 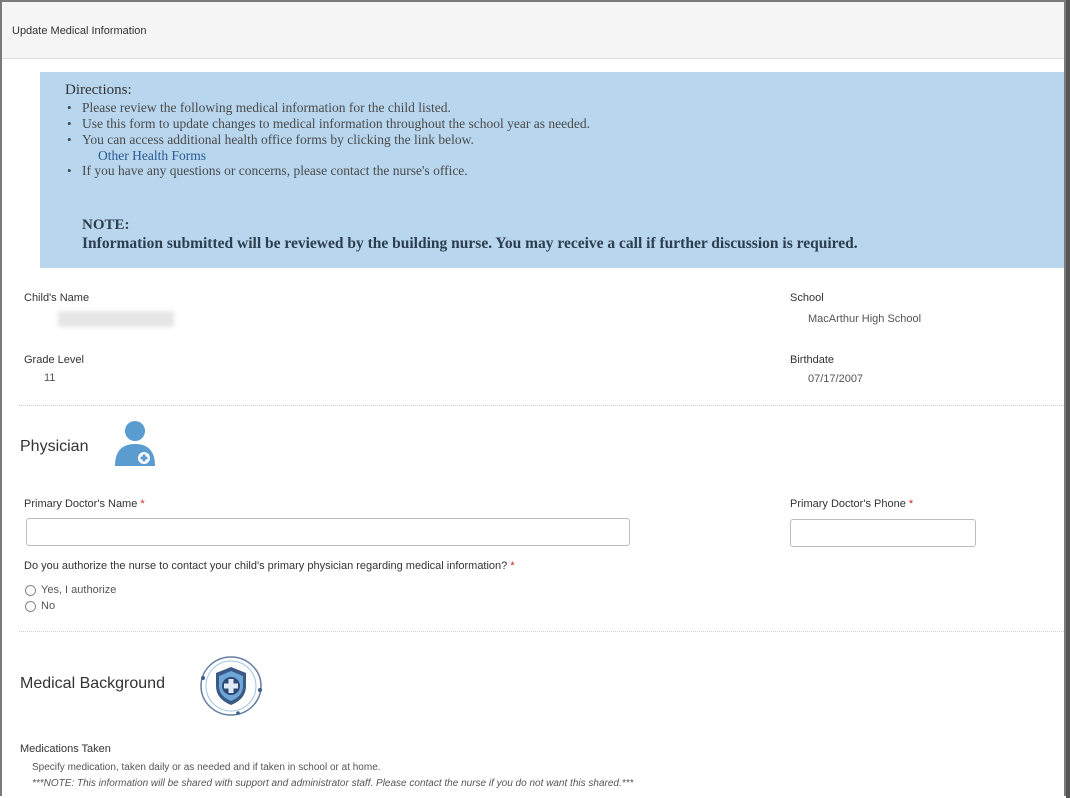 I want to click on directions-heading: Directions:, so click(x=98, y=90).